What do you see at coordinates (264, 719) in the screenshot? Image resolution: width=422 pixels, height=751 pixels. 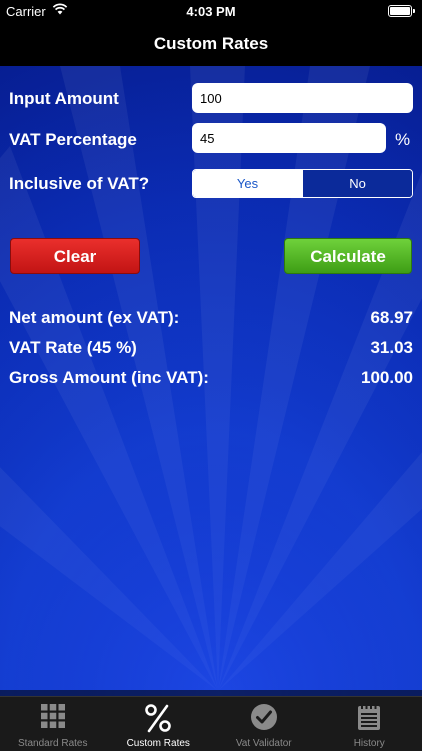 I see `checkmark-icon` at bounding box center [264, 719].